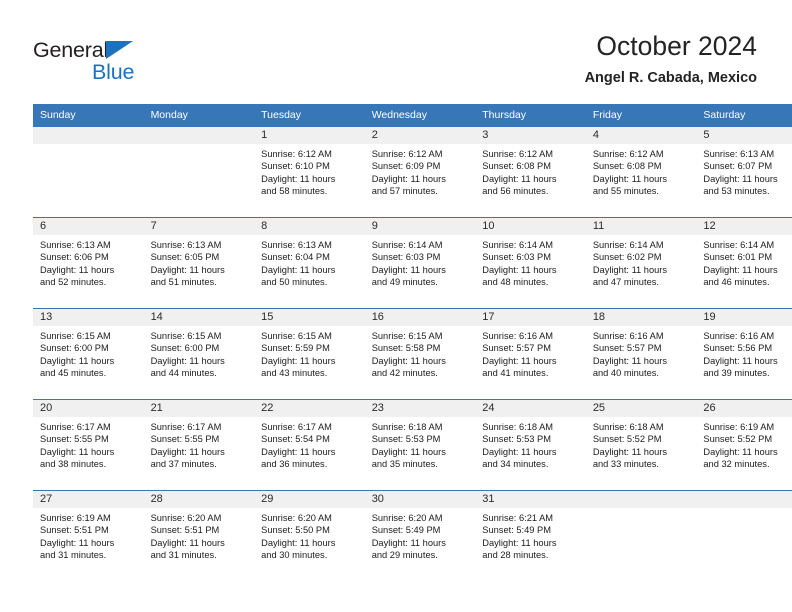  I want to click on day-info-line: Sunset: 6:09 PM, so click(406, 166).